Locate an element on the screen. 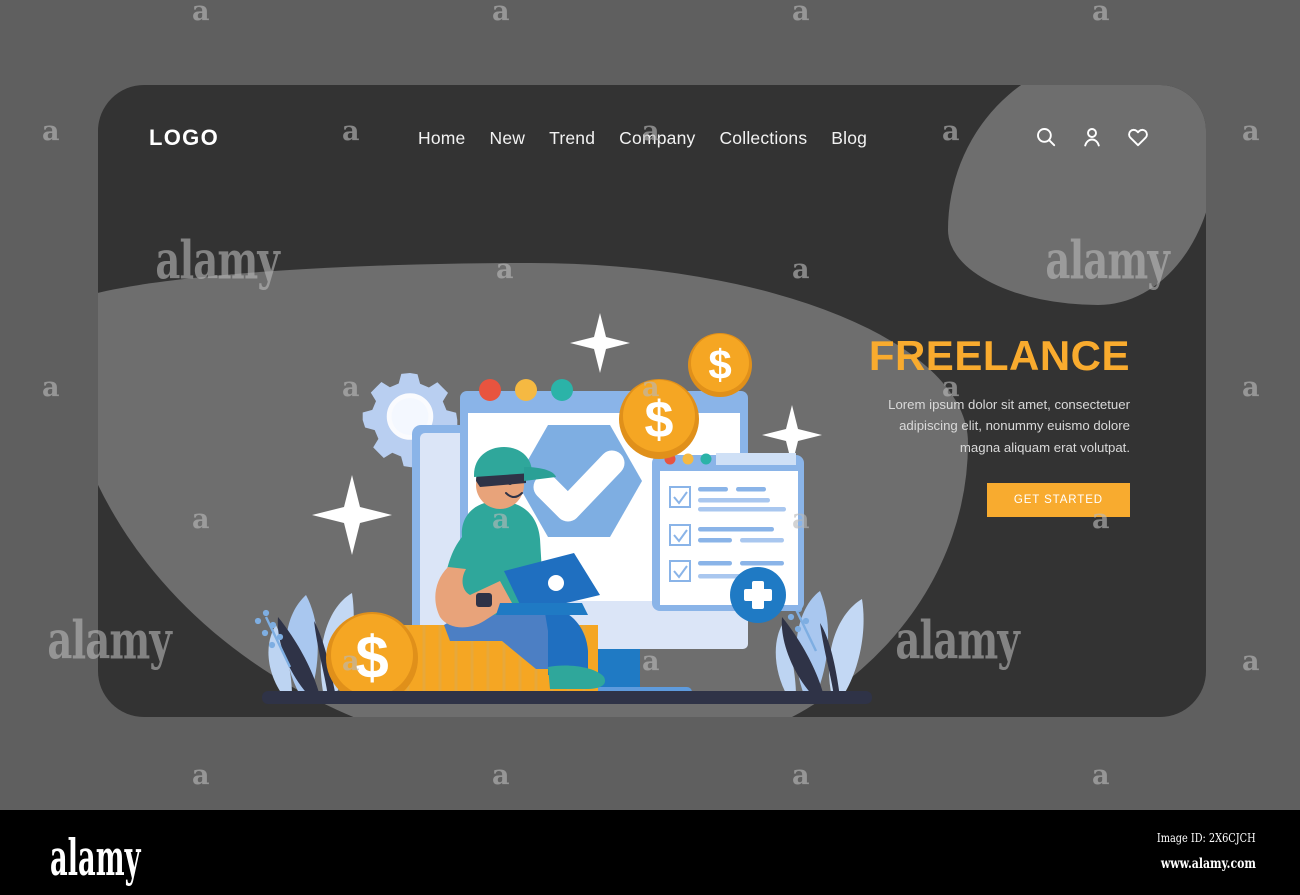 The width and height of the screenshot is (1300, 895). window-dot-teal is located at coordinates (562, 390).